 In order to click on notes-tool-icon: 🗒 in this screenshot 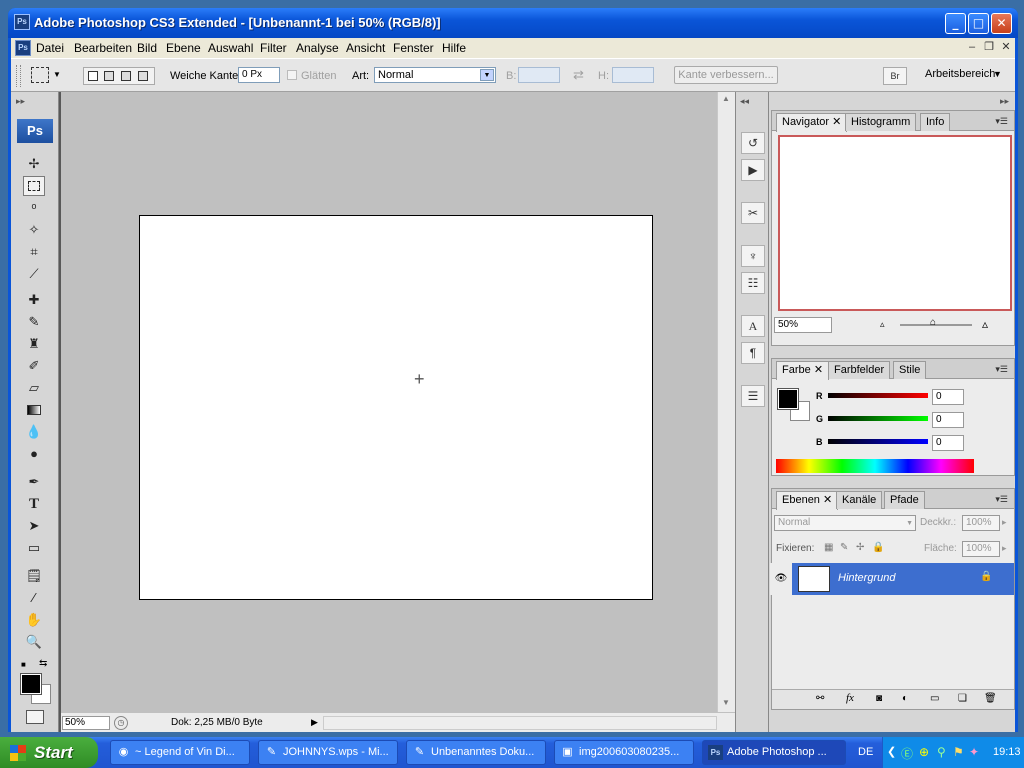, I will do `click(34, 576)`.